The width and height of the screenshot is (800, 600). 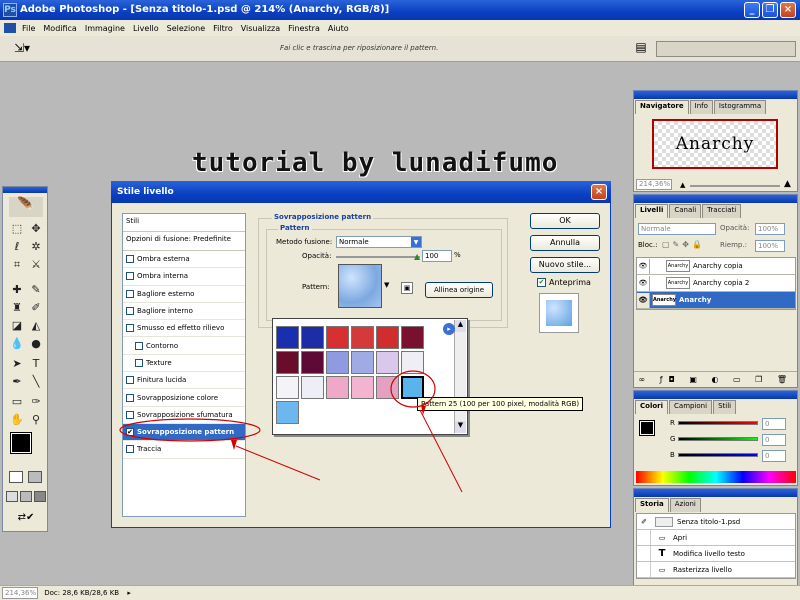 What do you see at coordinates (184, 312) in the screenshot?
I see `effect-item: Bagliore interno` at bounding box center [184, 312].